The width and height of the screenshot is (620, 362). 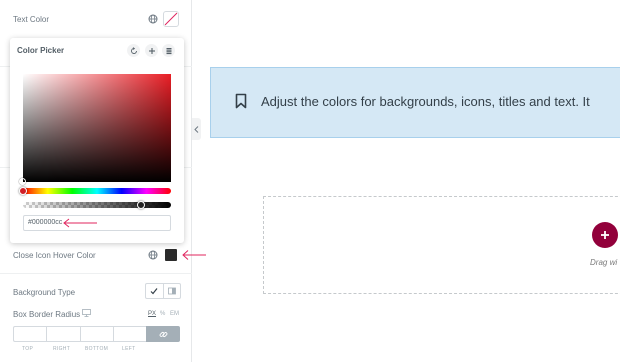 What do you see at coordinates (30, 334) in the screenshot?
I see `radius-top-input` at bounding box center [30, 334].